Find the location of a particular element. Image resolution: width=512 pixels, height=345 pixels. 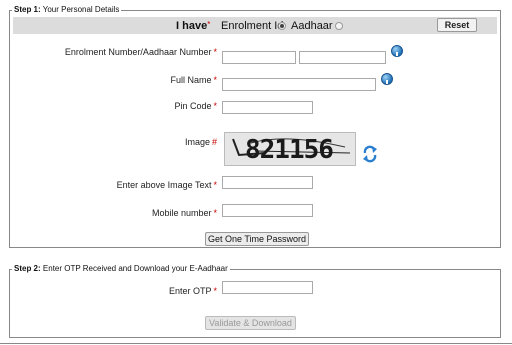

i-have-label: I have* is located at coordinates (193, 26).